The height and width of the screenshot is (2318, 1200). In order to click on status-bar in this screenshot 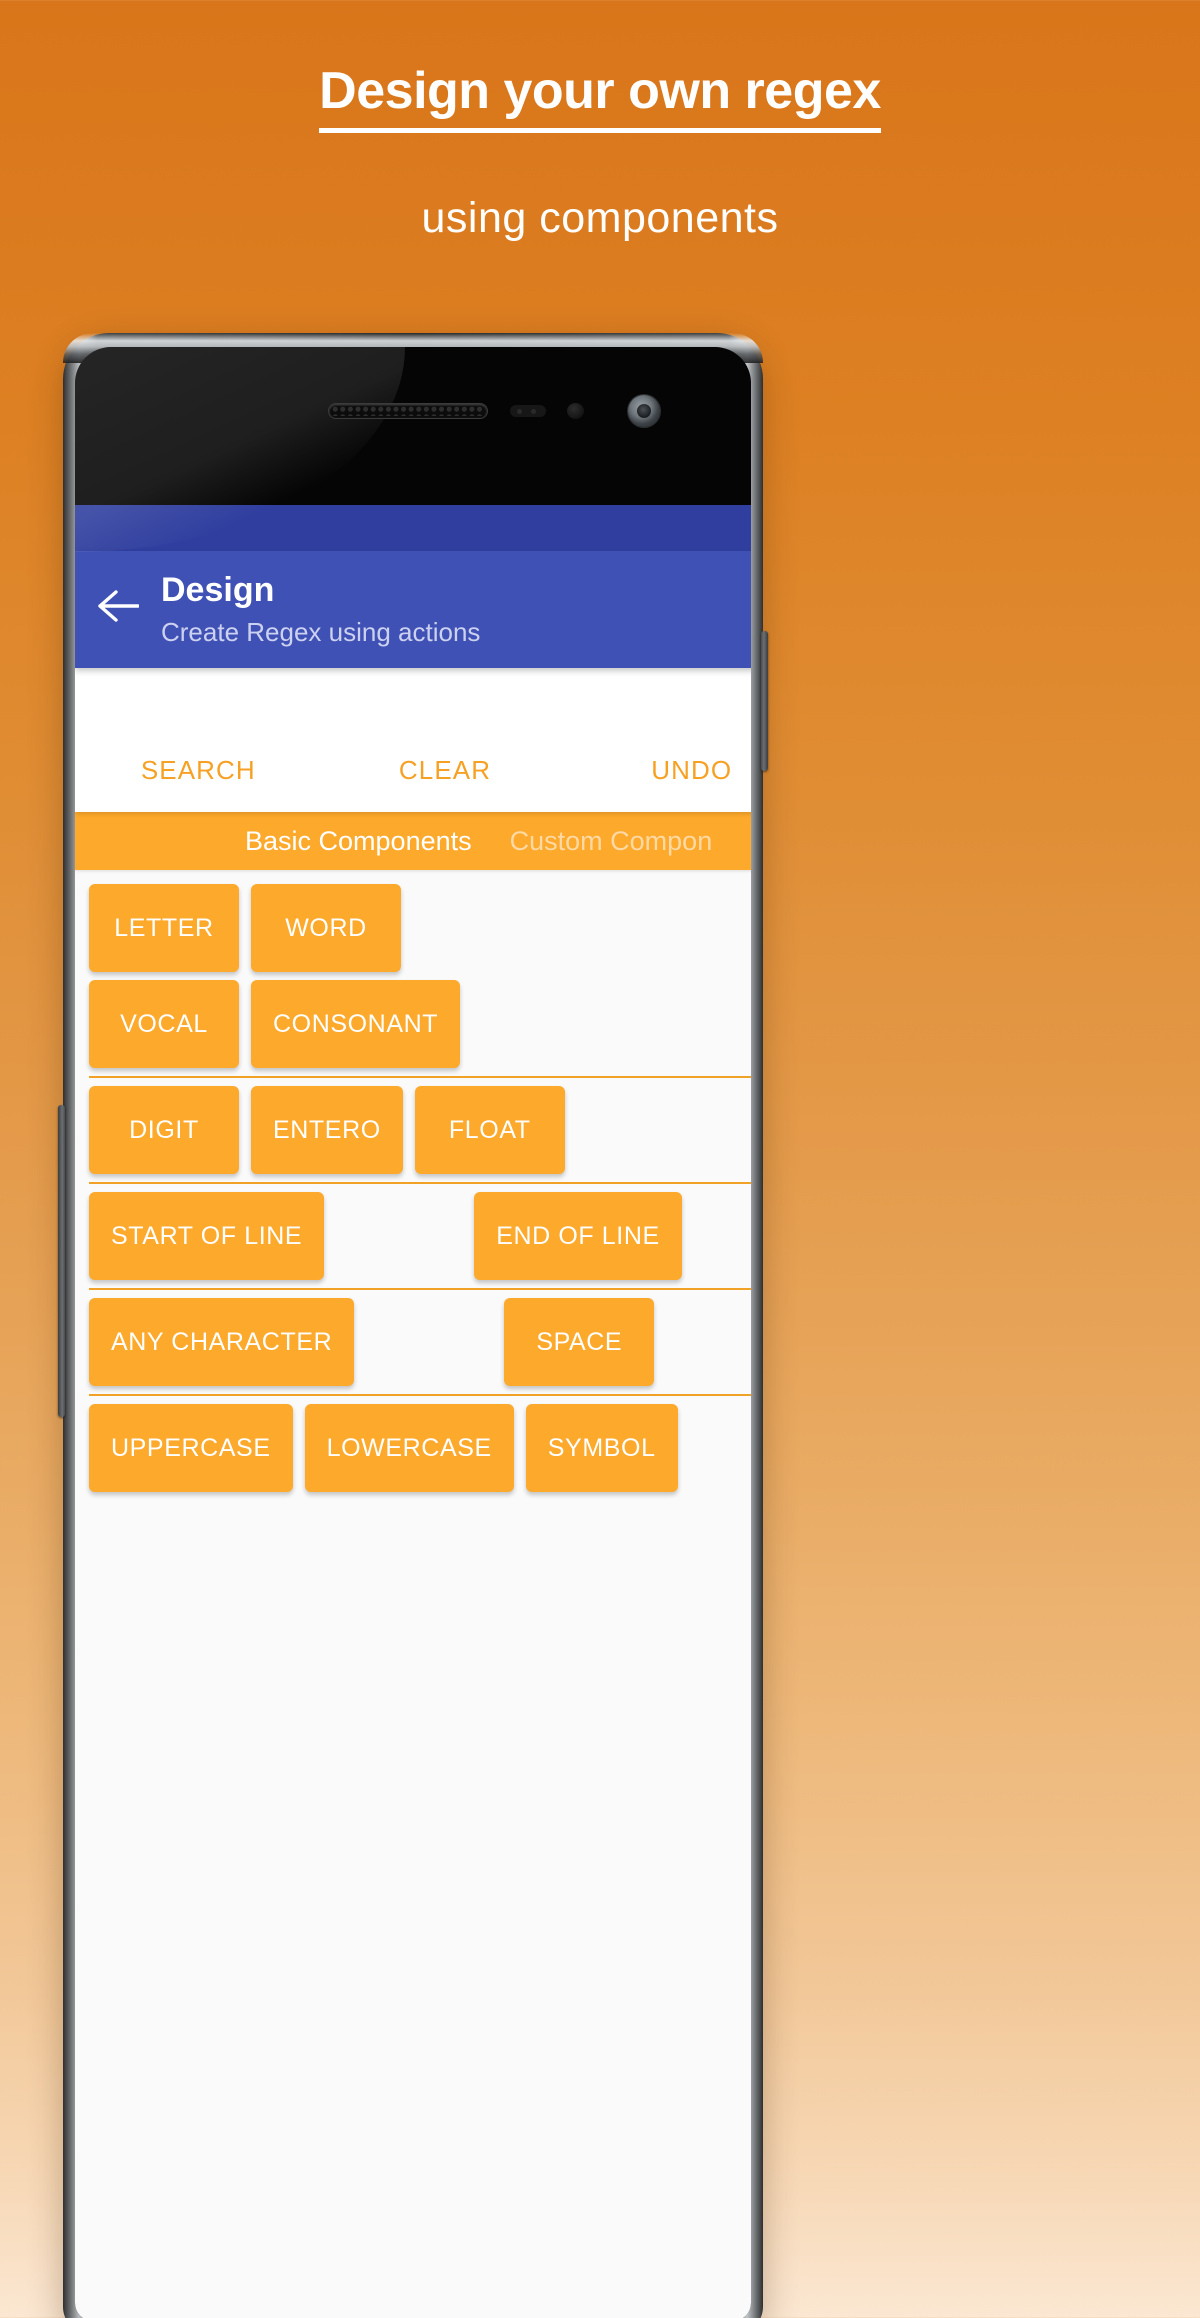, I will do `click(413, 528)`.